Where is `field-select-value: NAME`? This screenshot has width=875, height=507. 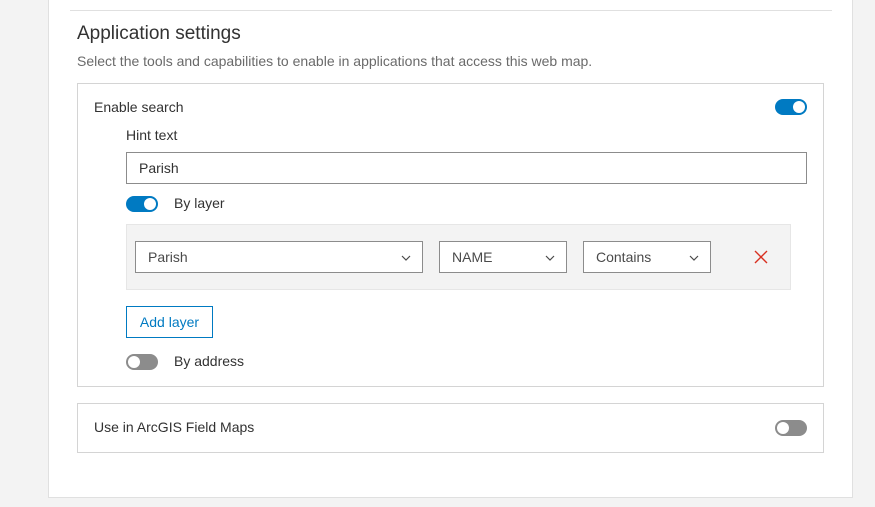 field-select-value: NAME is located at coordinates (472, 257).